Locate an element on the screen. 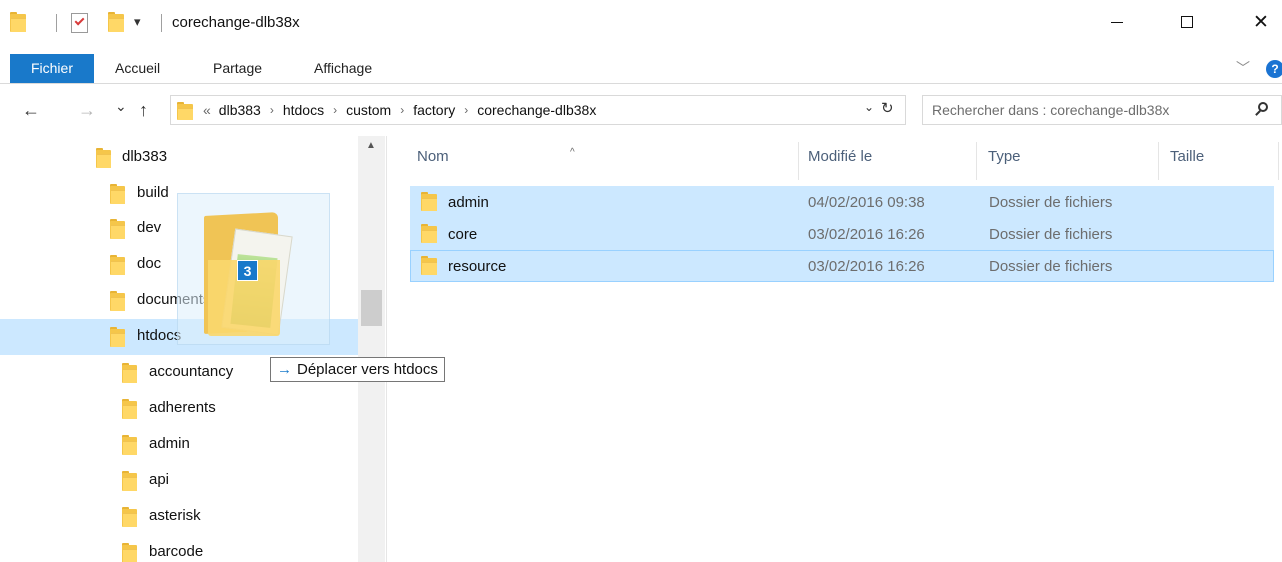 This screenshot has height=562, width=1282. forward-arrow-icon: → is located at coordinates (87, 110).